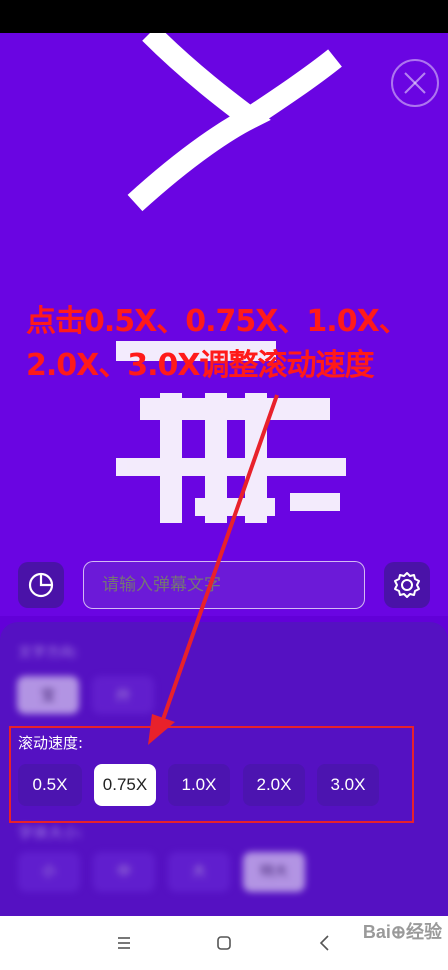  I want to click on danmaku-text-input, so click(224, 585).